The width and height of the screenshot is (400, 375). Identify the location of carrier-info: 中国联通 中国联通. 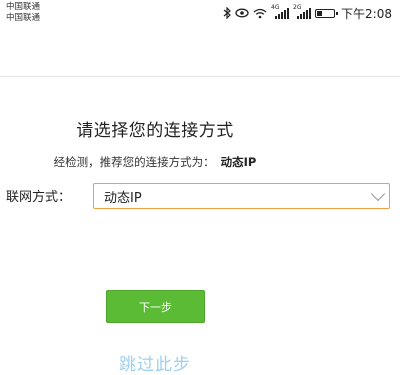
(23, 13).